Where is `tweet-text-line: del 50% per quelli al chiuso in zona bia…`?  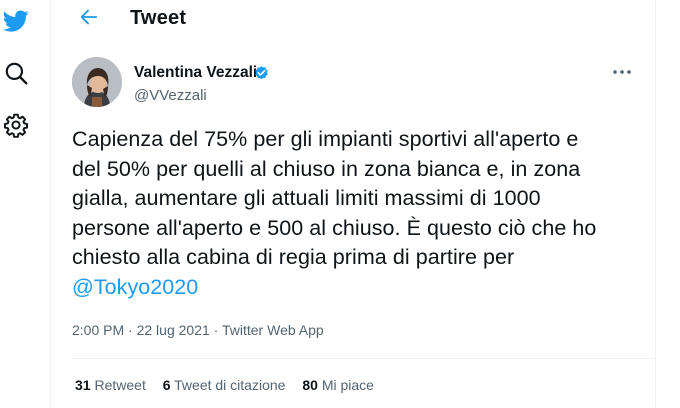 tweet-text-line: del 50% per quelli al chiuso in zona bia… is located at coordinates (326, 168).